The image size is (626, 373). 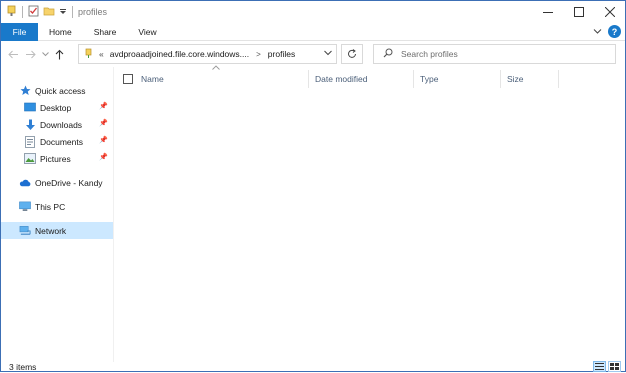 What do you see at coordinates (60, 90) in the screenshot?
I see `nav-quick-access-label: Quick access` at bounding box center [60, 90].